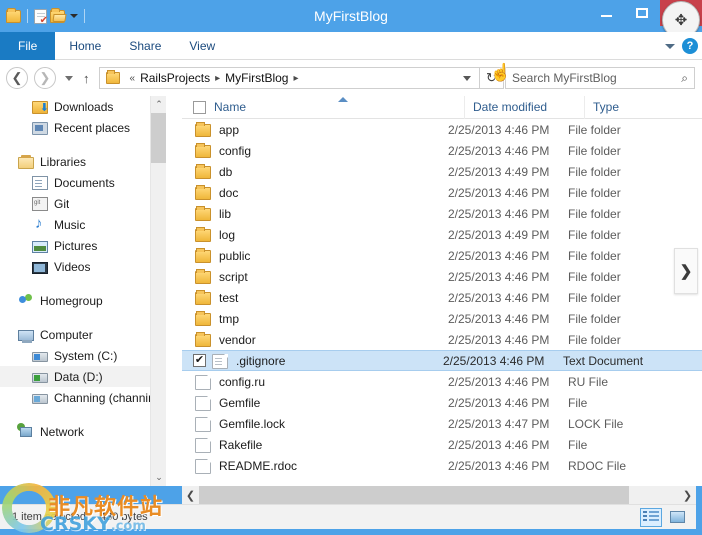 The width and height of the screenshot is (702, 535). Describe the element at coordinates (442, 465) in the screenshot. I see `table-row: README.rdoc 2/25/2013 4:46 PM RDOC File` at that location.